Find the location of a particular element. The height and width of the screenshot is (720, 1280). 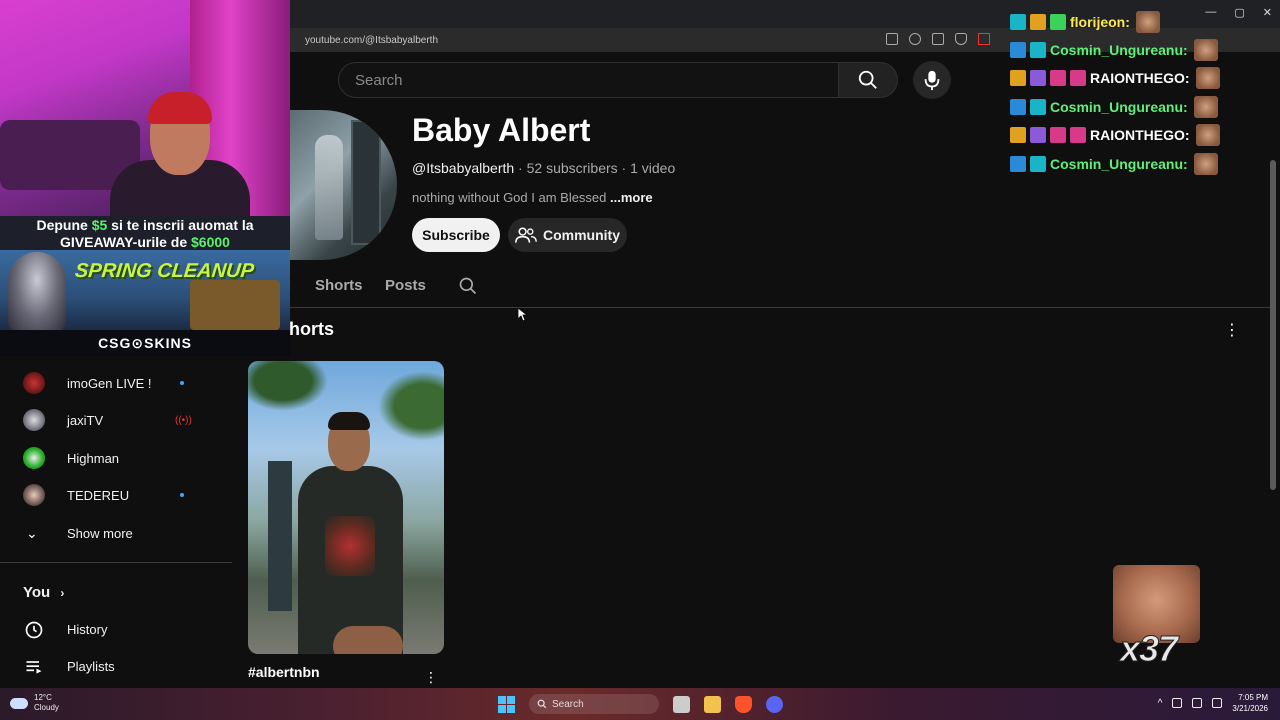

community-icon is located at coordinates (526, 235).